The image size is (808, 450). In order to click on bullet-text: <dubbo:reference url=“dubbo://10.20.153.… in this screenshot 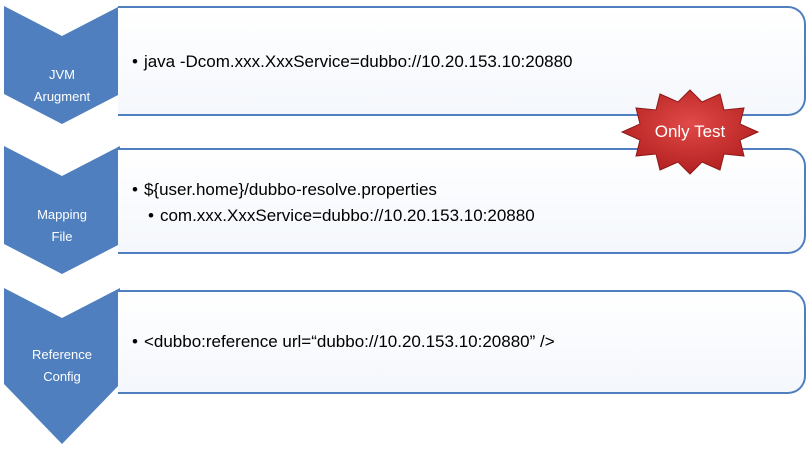, I will do `click(349, 341)`.